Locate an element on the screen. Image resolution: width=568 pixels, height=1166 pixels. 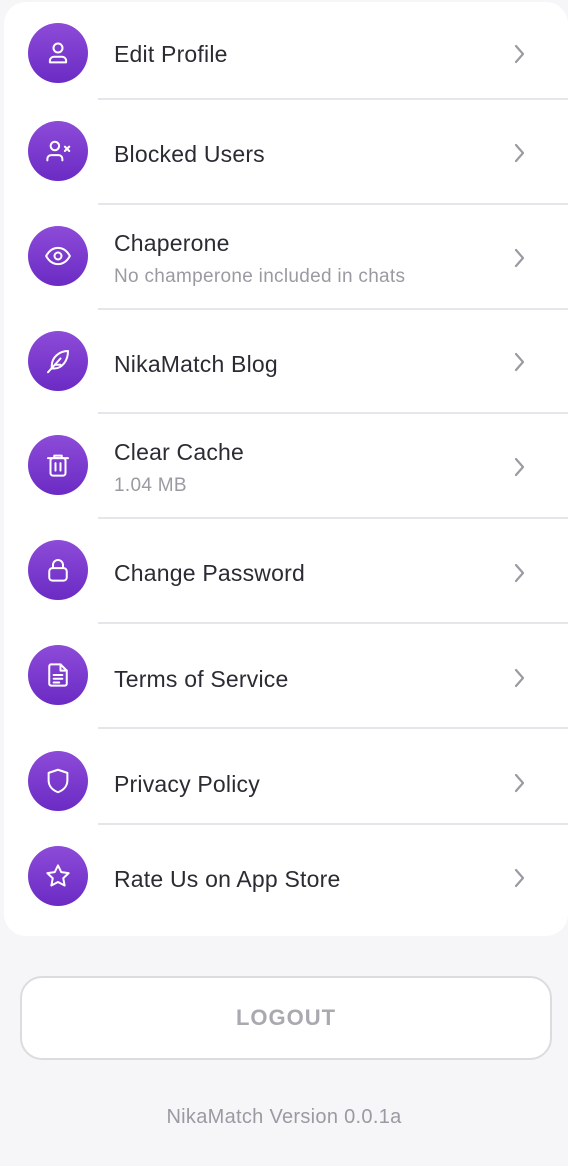
menu-item-label: Edit Profile is located at coordinates (171, 54).